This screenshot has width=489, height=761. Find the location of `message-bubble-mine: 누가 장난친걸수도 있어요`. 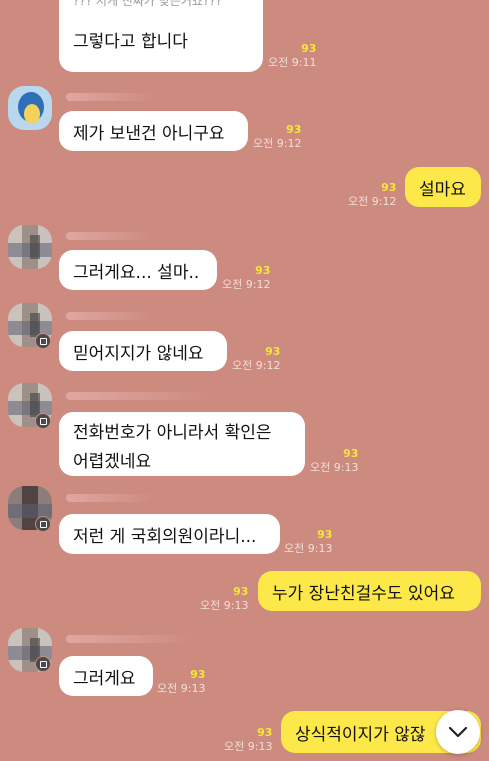

message-bubble-mine: 누가 장난친걸수도 있어요 is located at coordinates (369, 591).